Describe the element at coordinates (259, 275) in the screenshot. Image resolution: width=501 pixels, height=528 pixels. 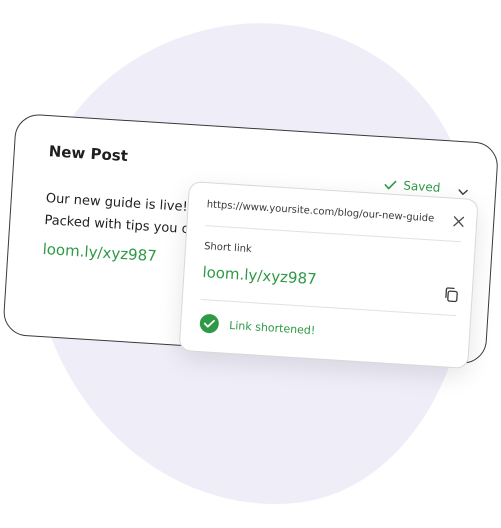
I see `short-link-value: loom.ly/xyz987` at that location.